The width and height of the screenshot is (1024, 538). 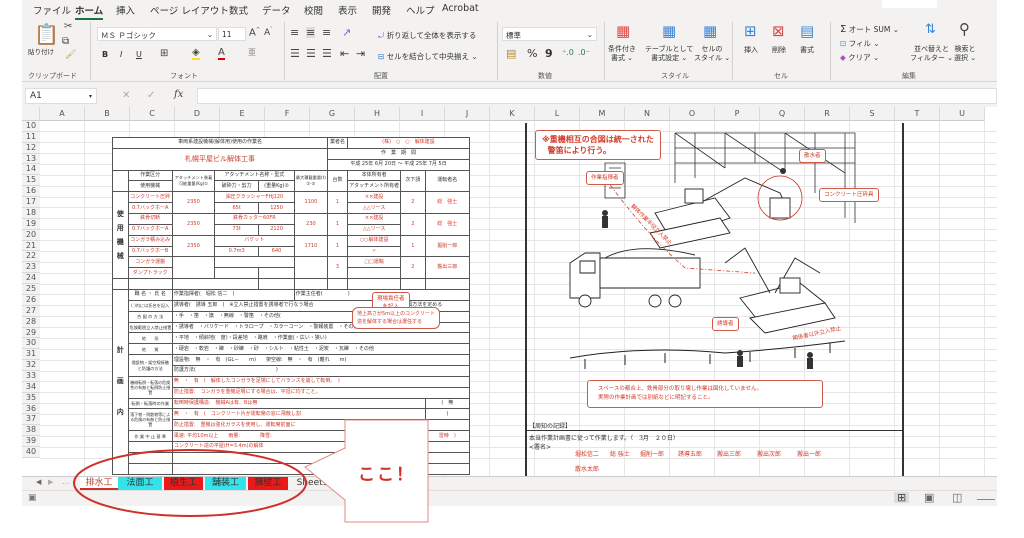 What do you see at coordinates (325, 474) in the screenshot?
I see `annotation-callout-arrow` at bounding box center [325, 474].